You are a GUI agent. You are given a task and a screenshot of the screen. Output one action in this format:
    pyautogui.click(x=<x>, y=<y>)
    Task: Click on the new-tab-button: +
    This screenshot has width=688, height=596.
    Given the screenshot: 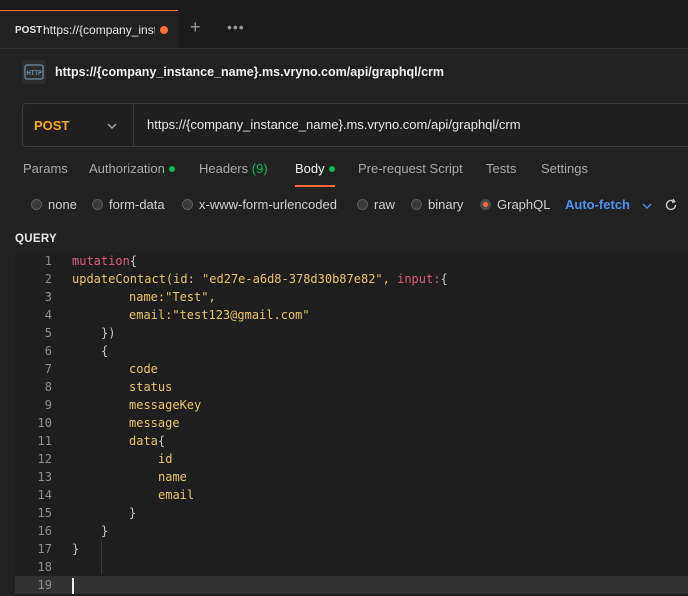 What is the action you would take?
    pyautogui.click(x=195, y=27)
    